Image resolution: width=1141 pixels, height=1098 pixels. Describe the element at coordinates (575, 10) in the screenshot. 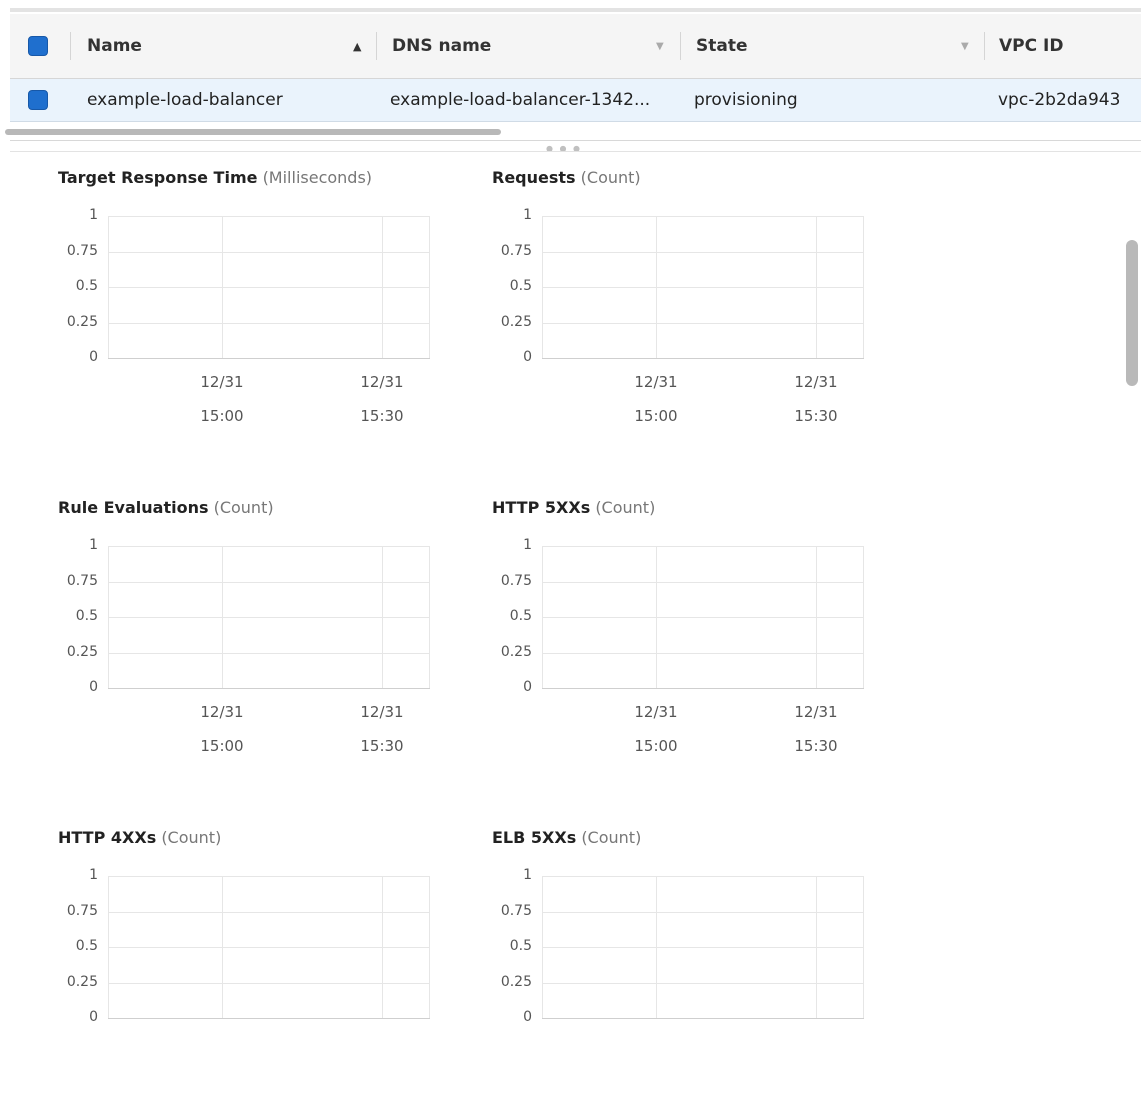

I see `top-border` at that location.